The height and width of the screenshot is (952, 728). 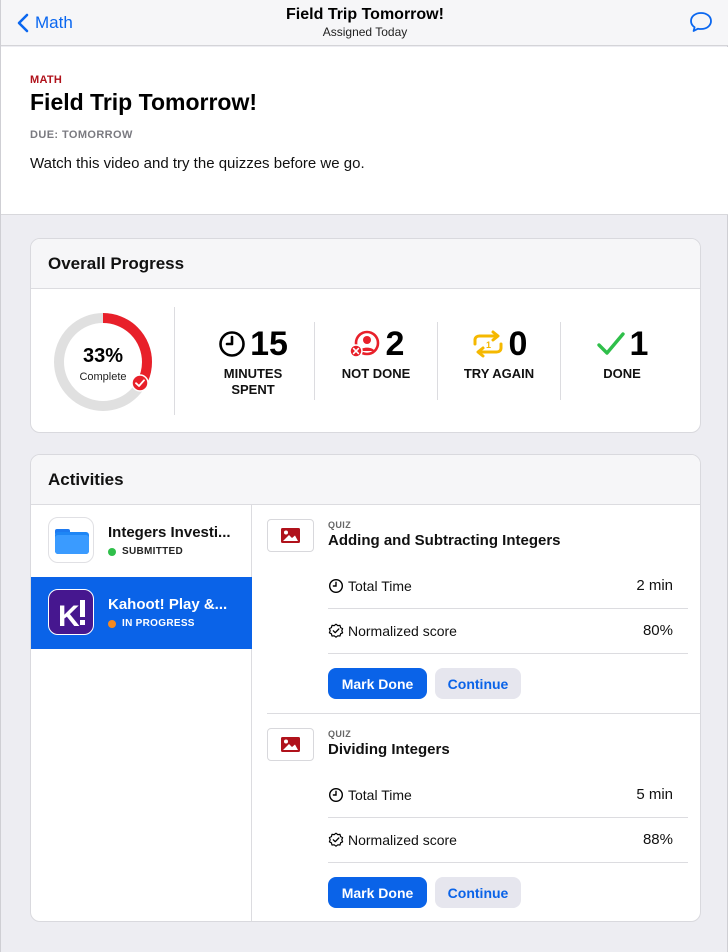 I want to click on activities-heading: Activities, so click(x=86, y=479).